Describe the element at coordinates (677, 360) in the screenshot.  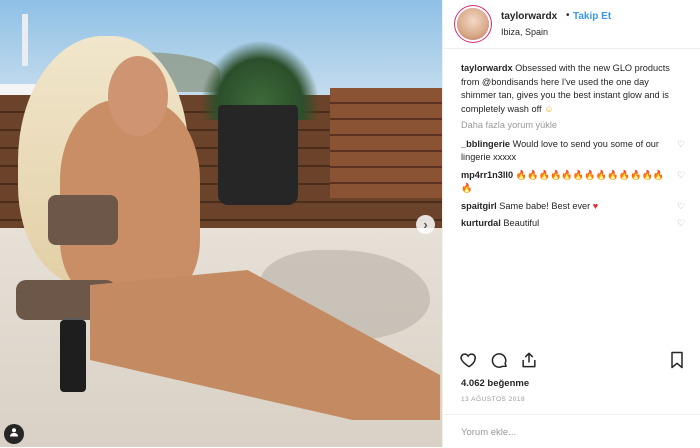
I see `bookmark-icon` at that location.